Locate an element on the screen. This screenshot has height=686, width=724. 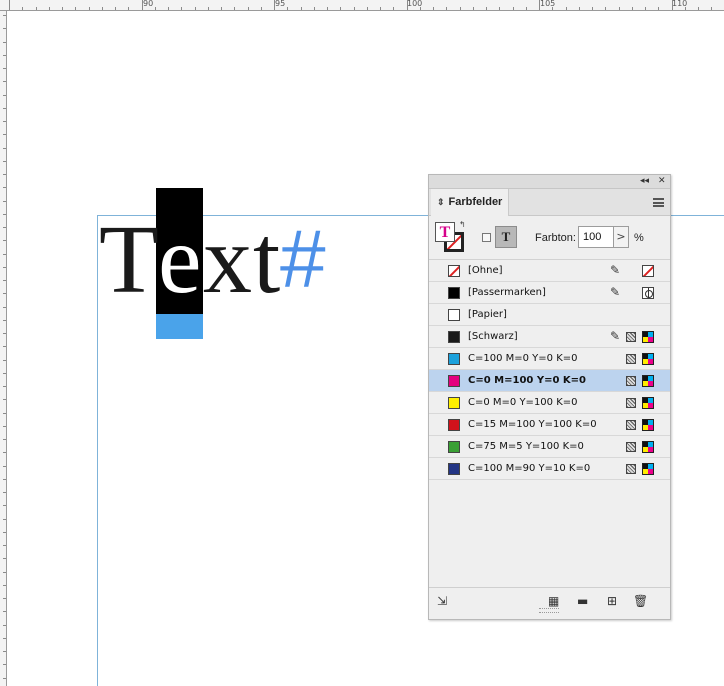
tint-input: 100 is located at coordinates (596, 237).